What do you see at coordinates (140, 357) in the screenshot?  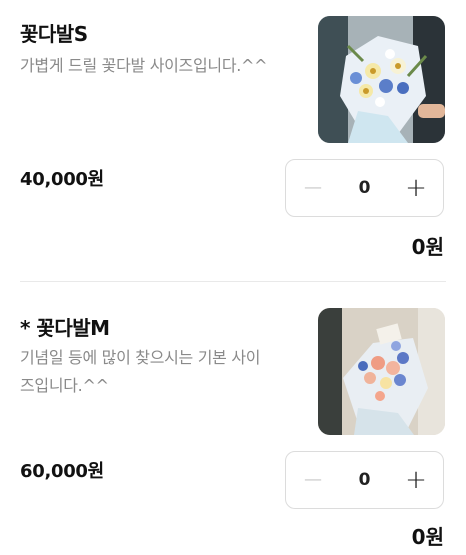 I see `product-description-line-1: 기념일 등에 많이 찾으시는 기본 사이` at bounding box center [140, 357].